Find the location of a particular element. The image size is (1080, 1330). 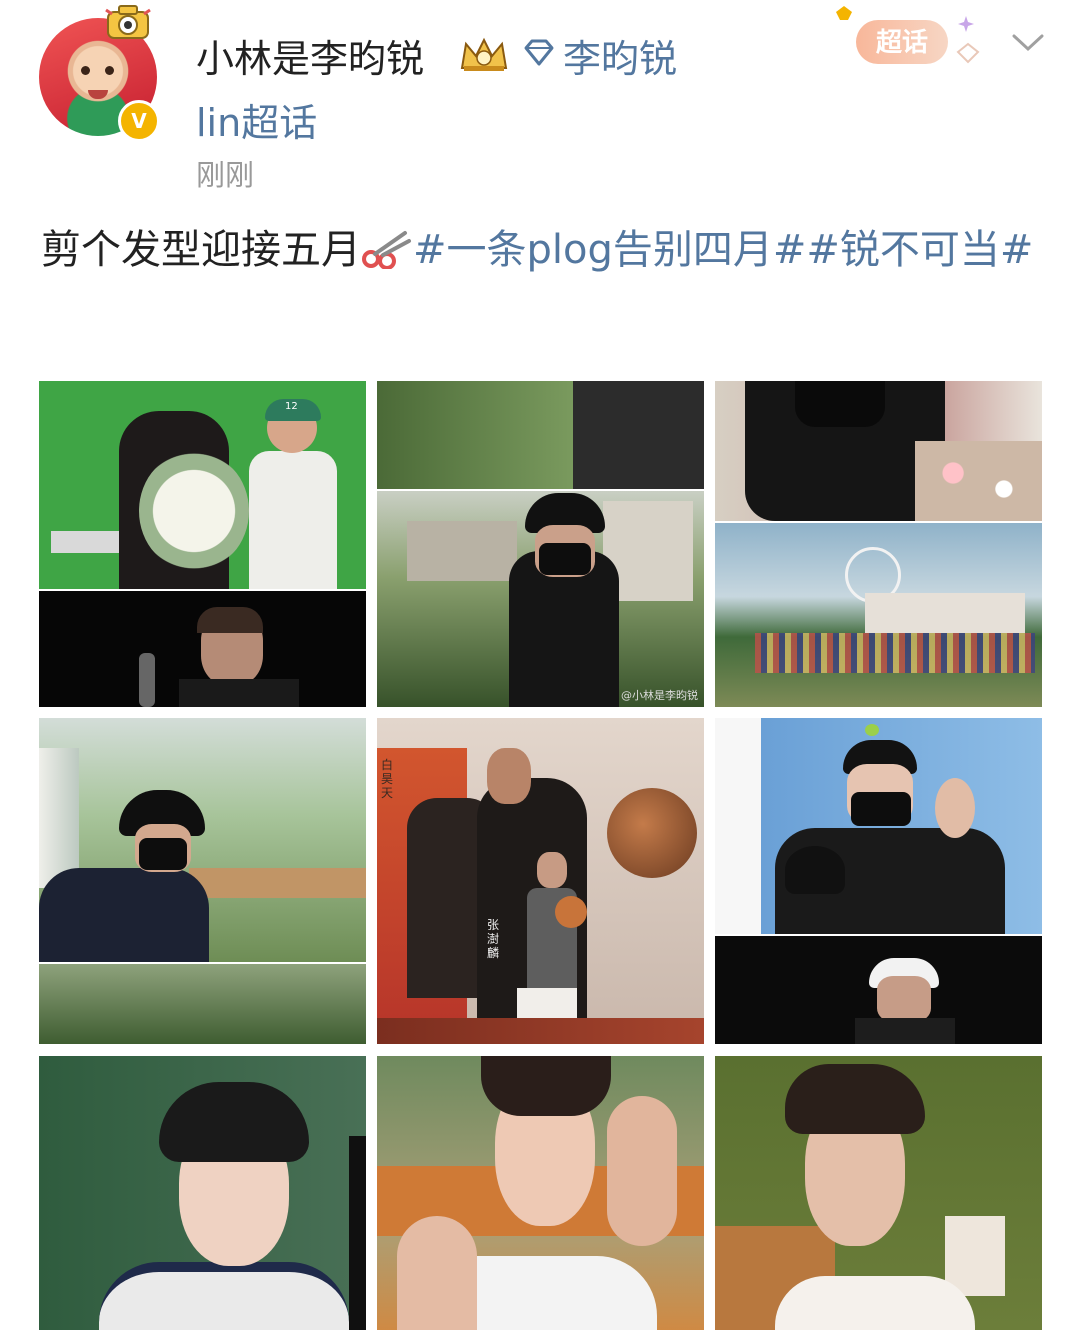

post-timestamp: 刚刚 is located at coordinates (225, 175).